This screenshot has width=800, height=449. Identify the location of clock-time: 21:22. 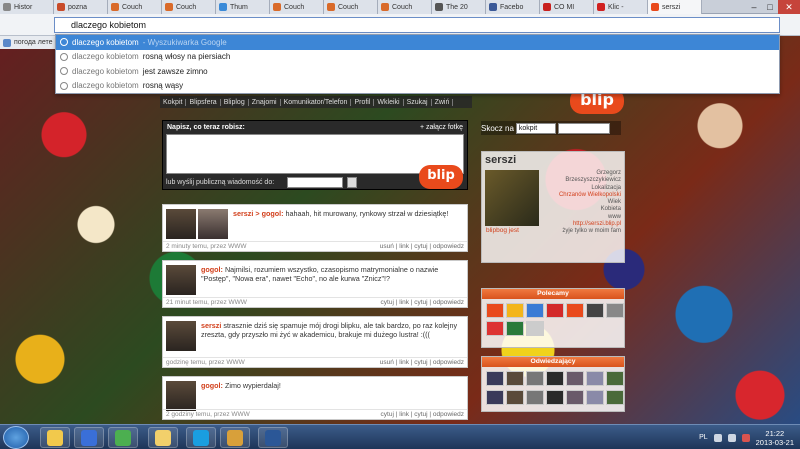
(775, 433).